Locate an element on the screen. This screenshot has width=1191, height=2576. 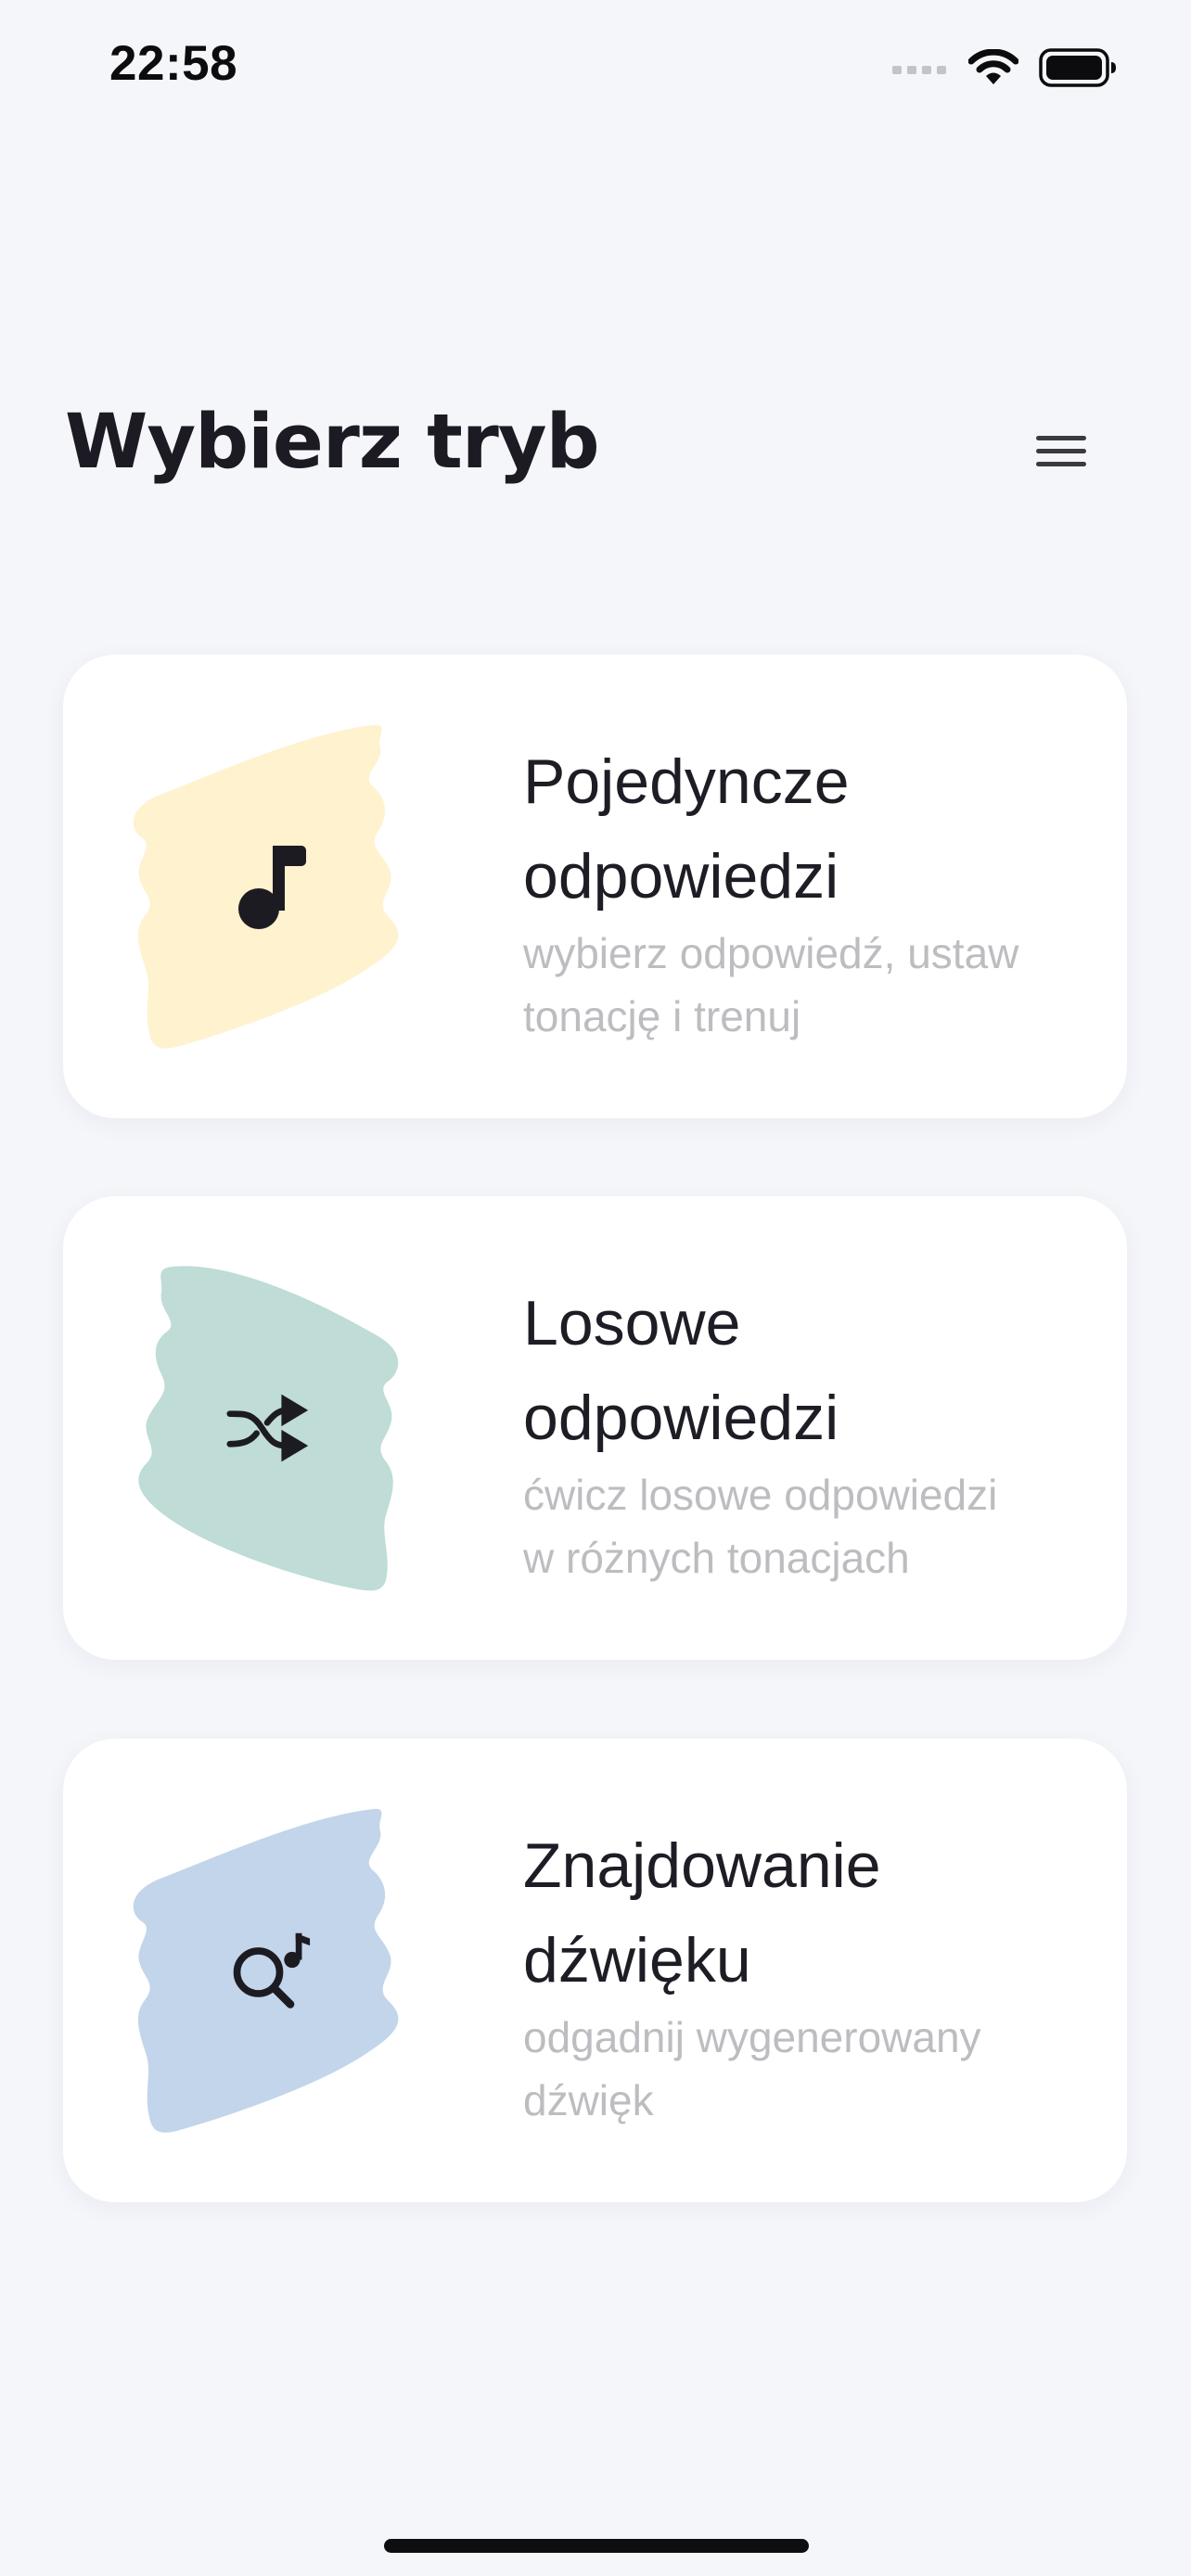
mode-description-line: ćwicz losowe odpowiedzi is located at coordinates (760, 1495).